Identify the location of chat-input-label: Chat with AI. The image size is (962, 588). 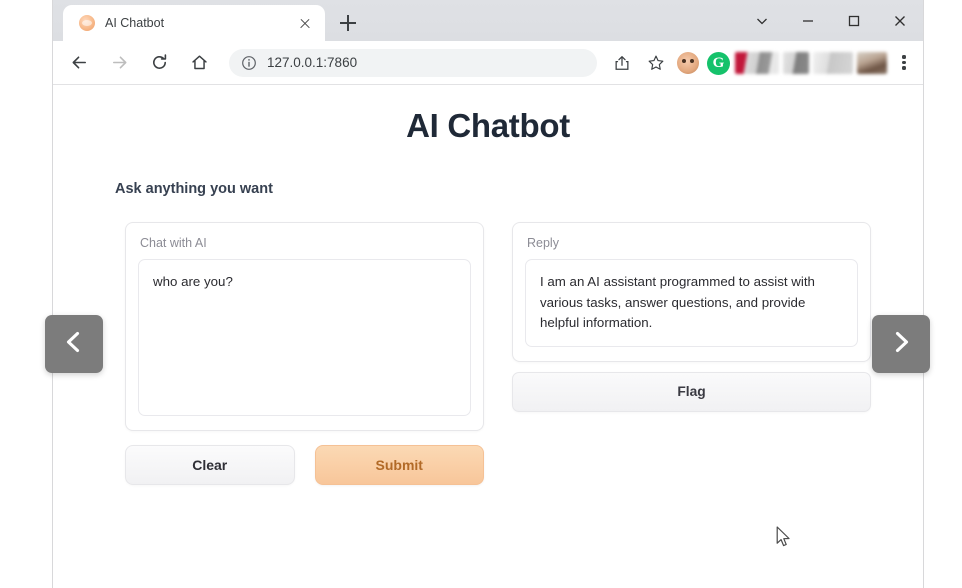
(173, 243).